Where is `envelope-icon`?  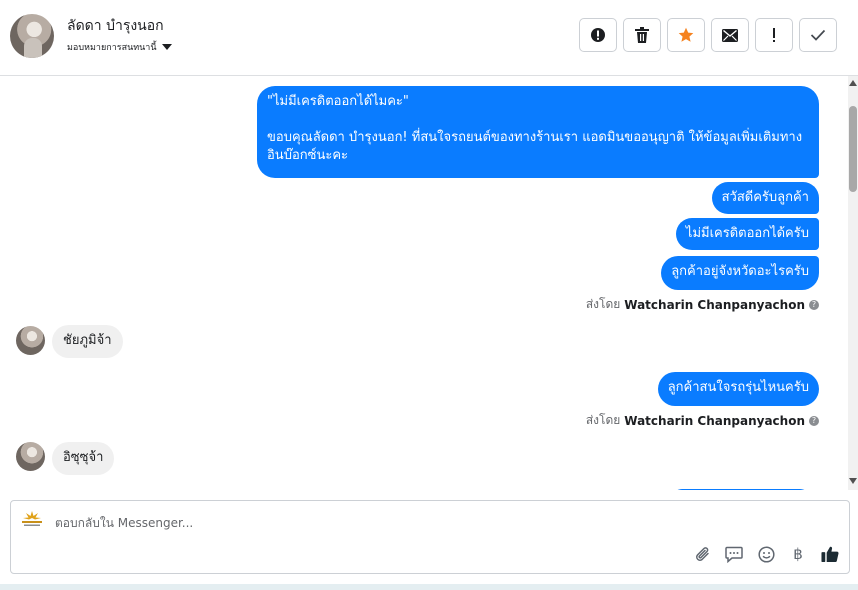 envelope-icon is located at coordinates (730, 35).